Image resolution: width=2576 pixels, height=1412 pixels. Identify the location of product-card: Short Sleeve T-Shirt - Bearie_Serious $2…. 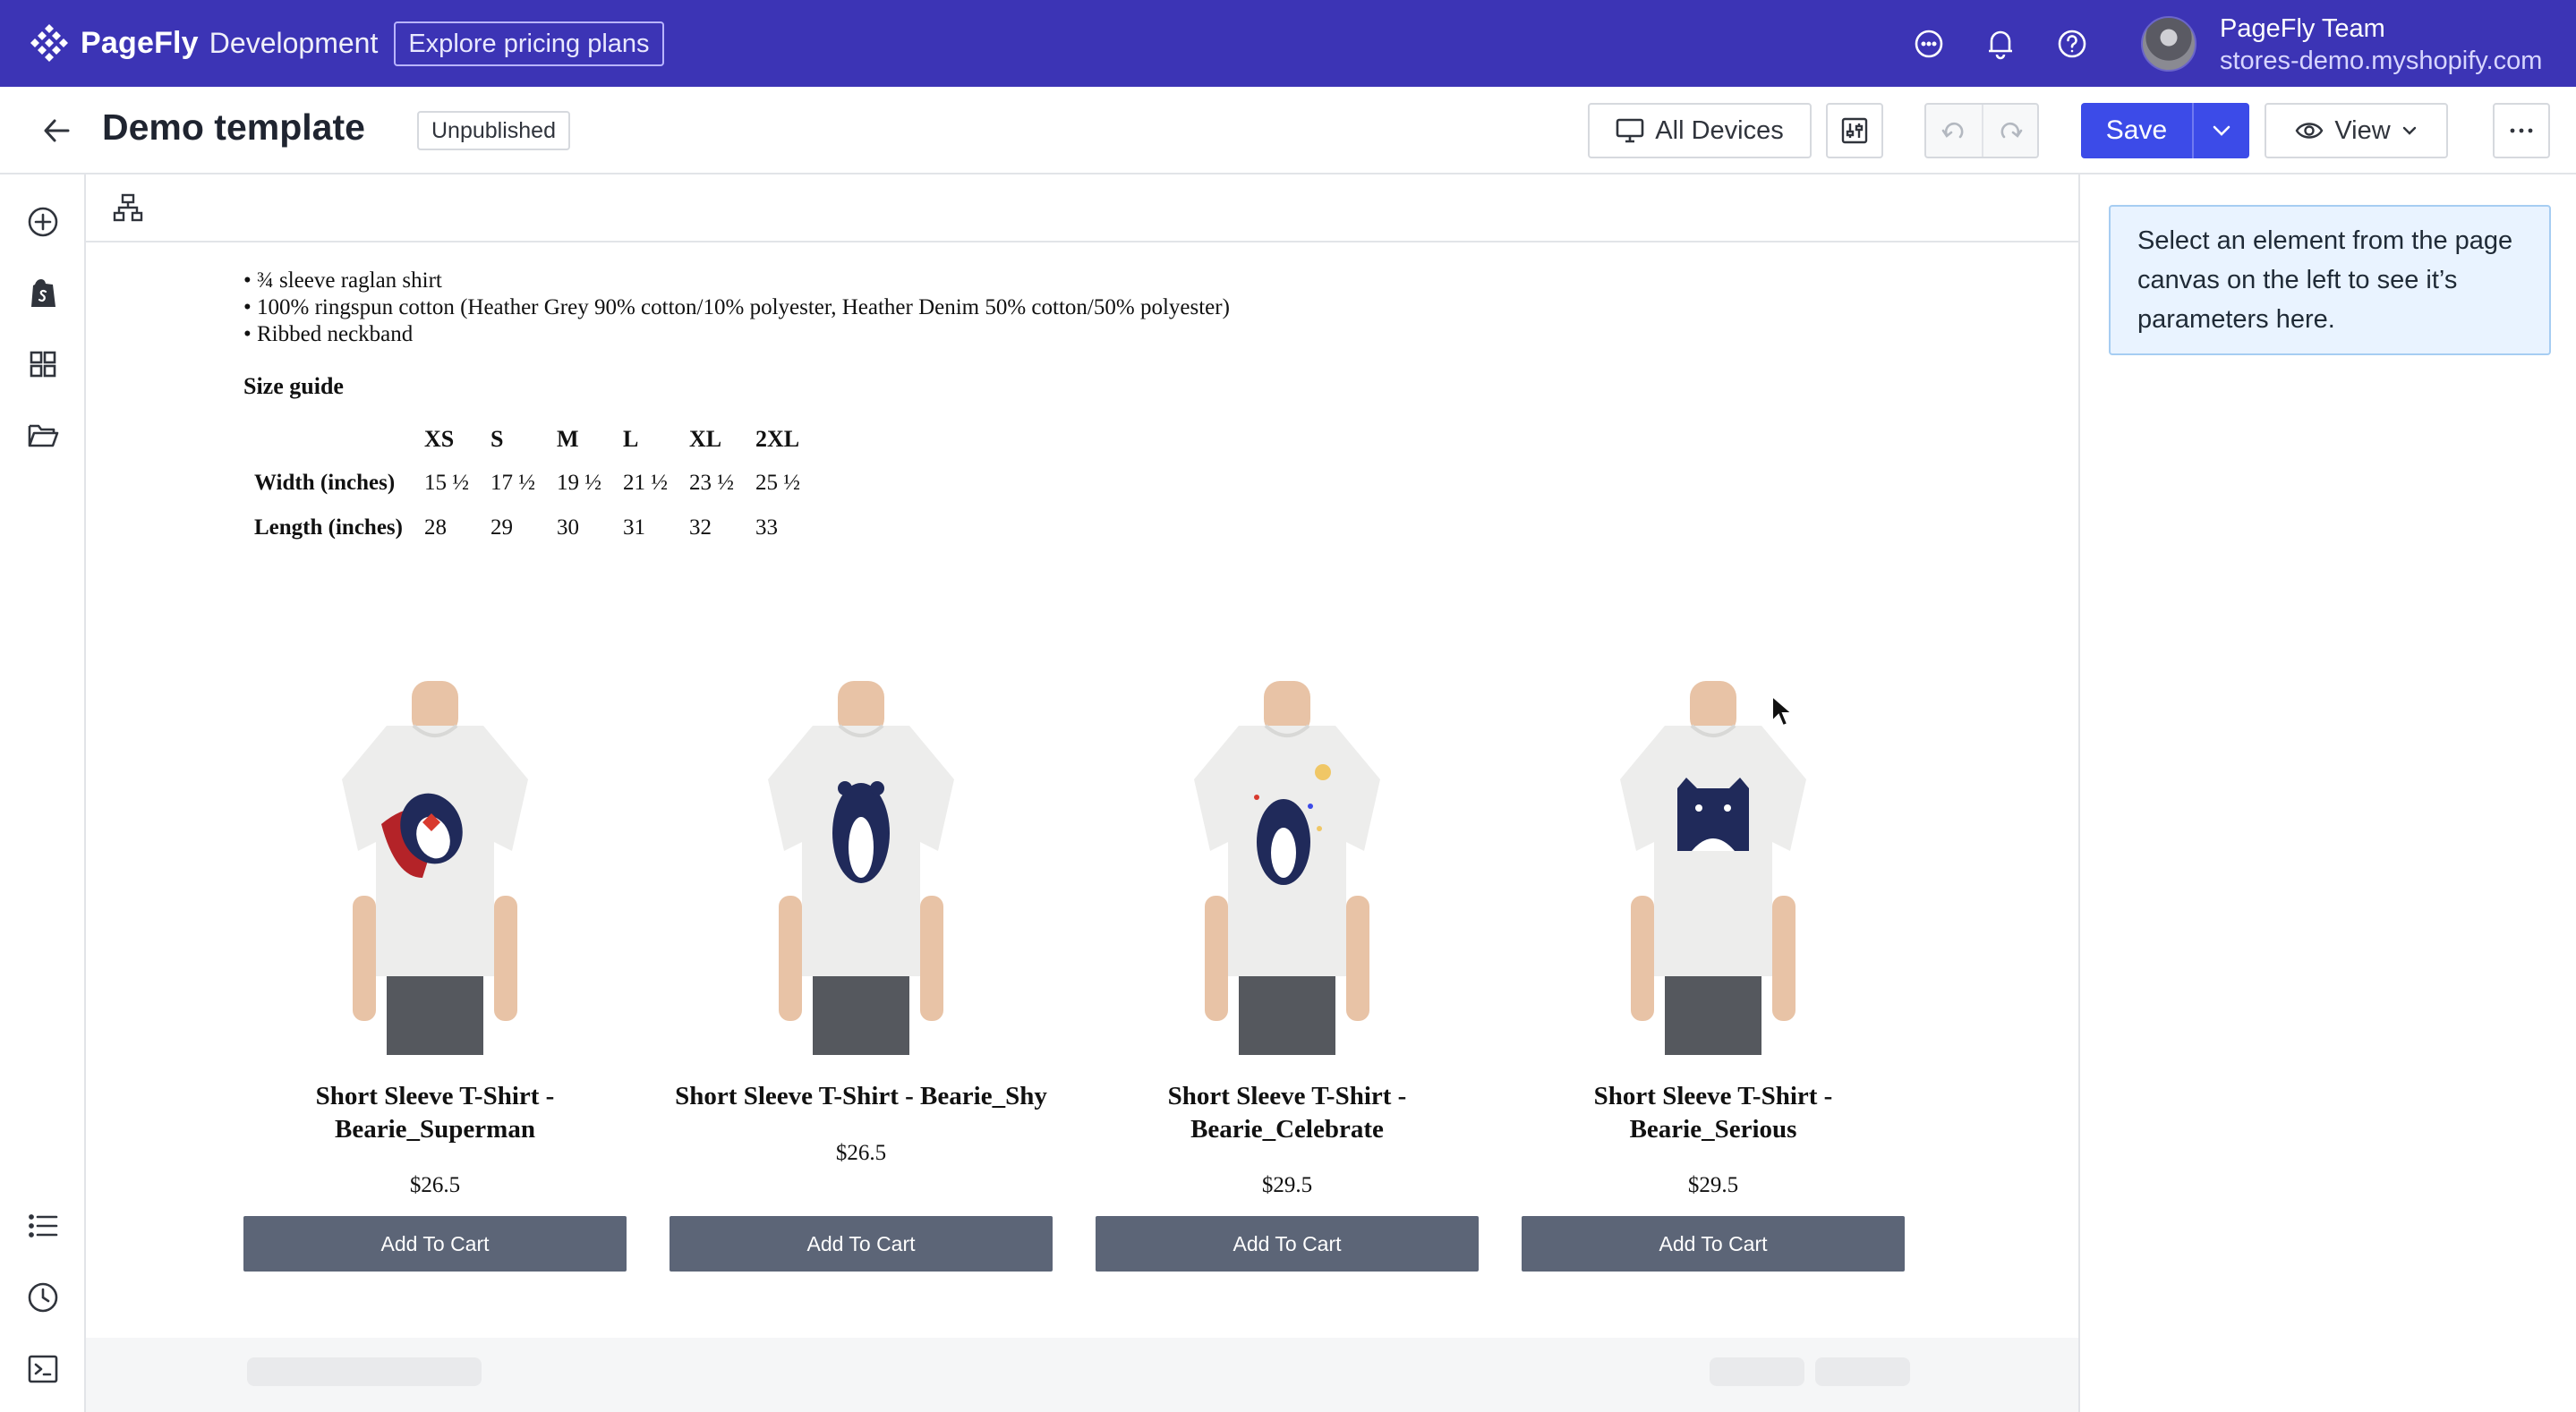
(1713, 1008).